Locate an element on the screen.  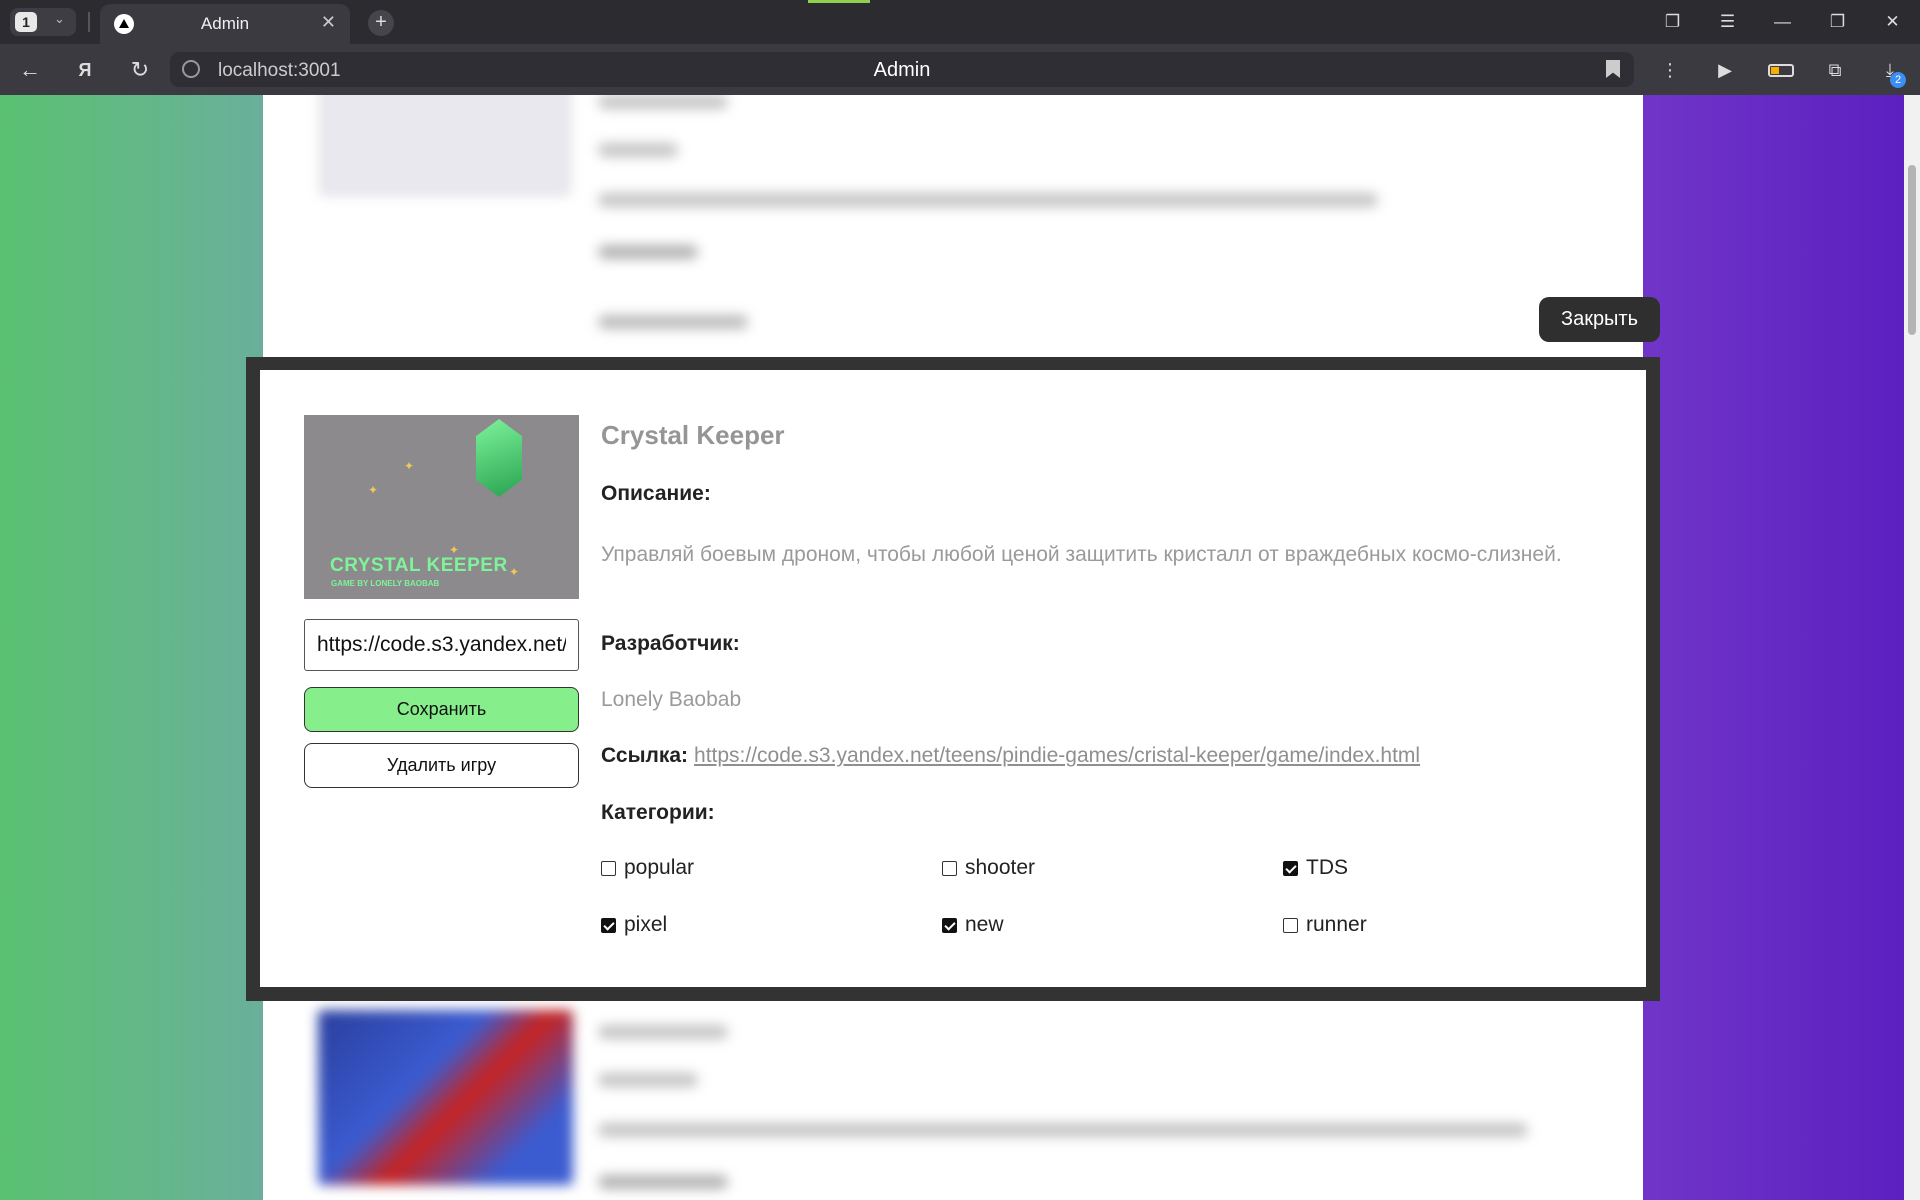
category-checkbox-new: new is located at coordinates (973, 925).